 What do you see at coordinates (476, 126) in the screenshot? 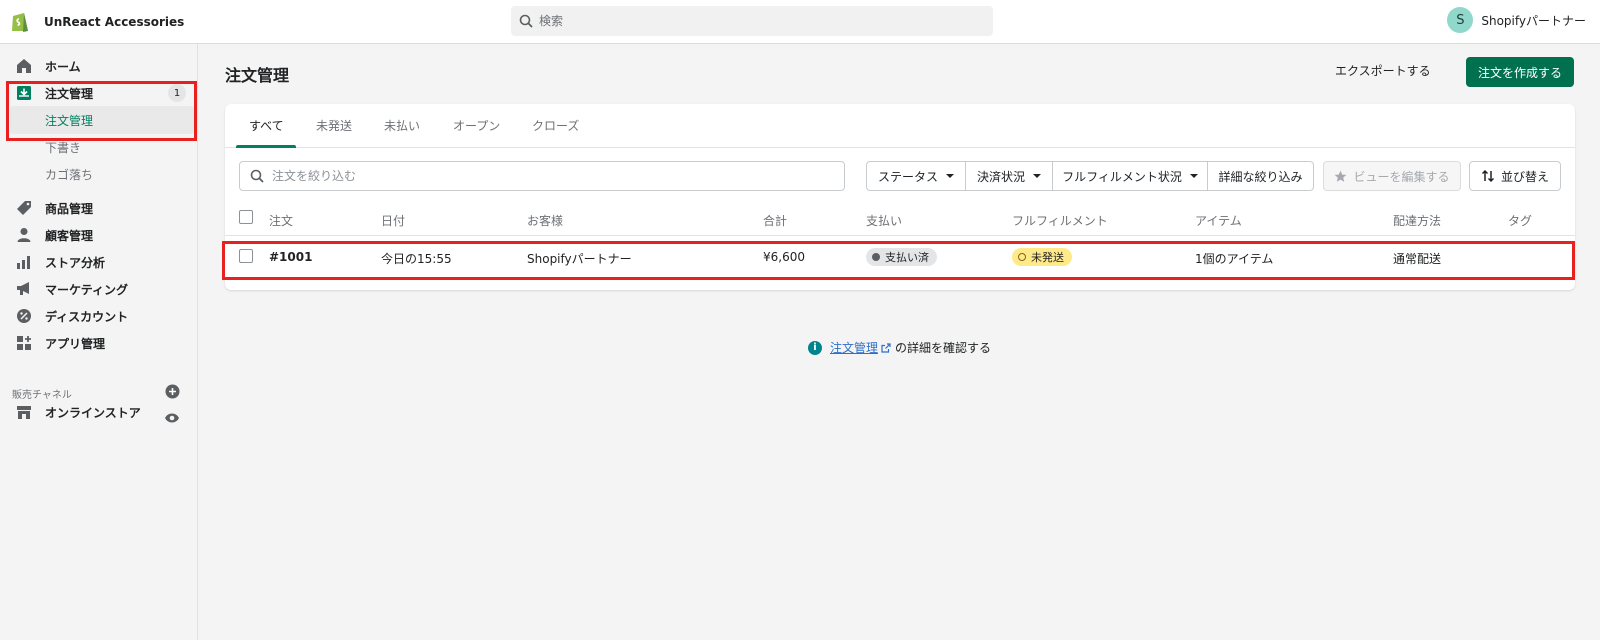
I see `tab-open: オープン` at bounding box center [476, 126].